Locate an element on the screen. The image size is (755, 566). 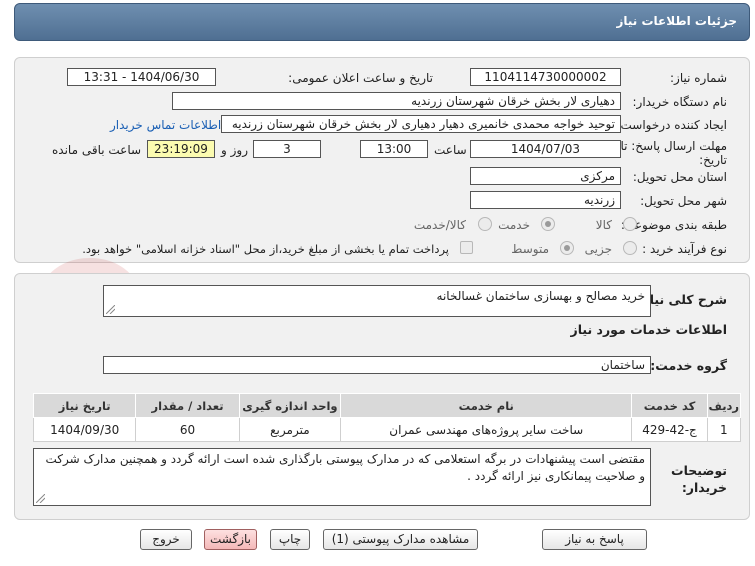
service-group-field: ساختمان is located at coordinates (377, 365).